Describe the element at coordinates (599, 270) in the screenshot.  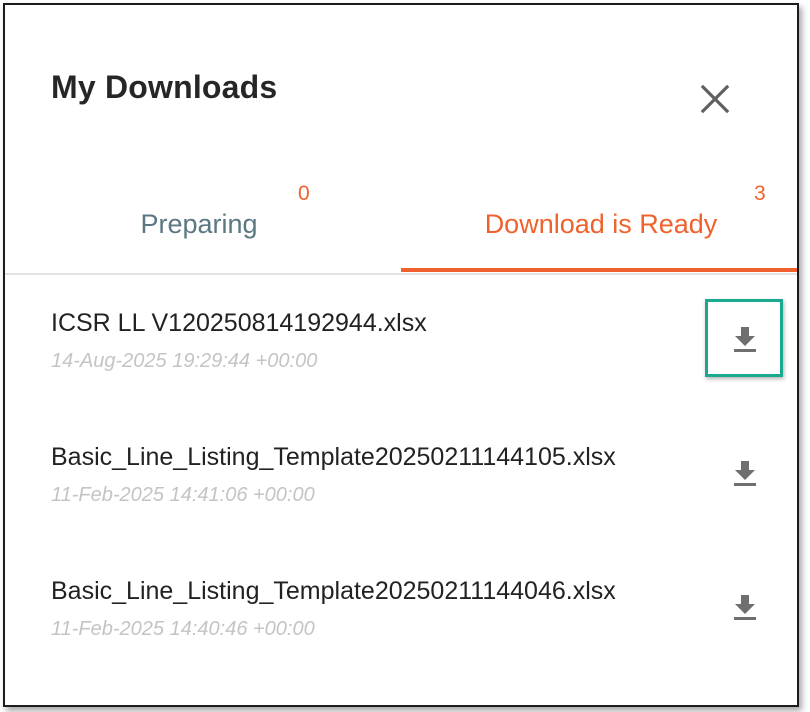
I see `active-tab-indicator` at that location.